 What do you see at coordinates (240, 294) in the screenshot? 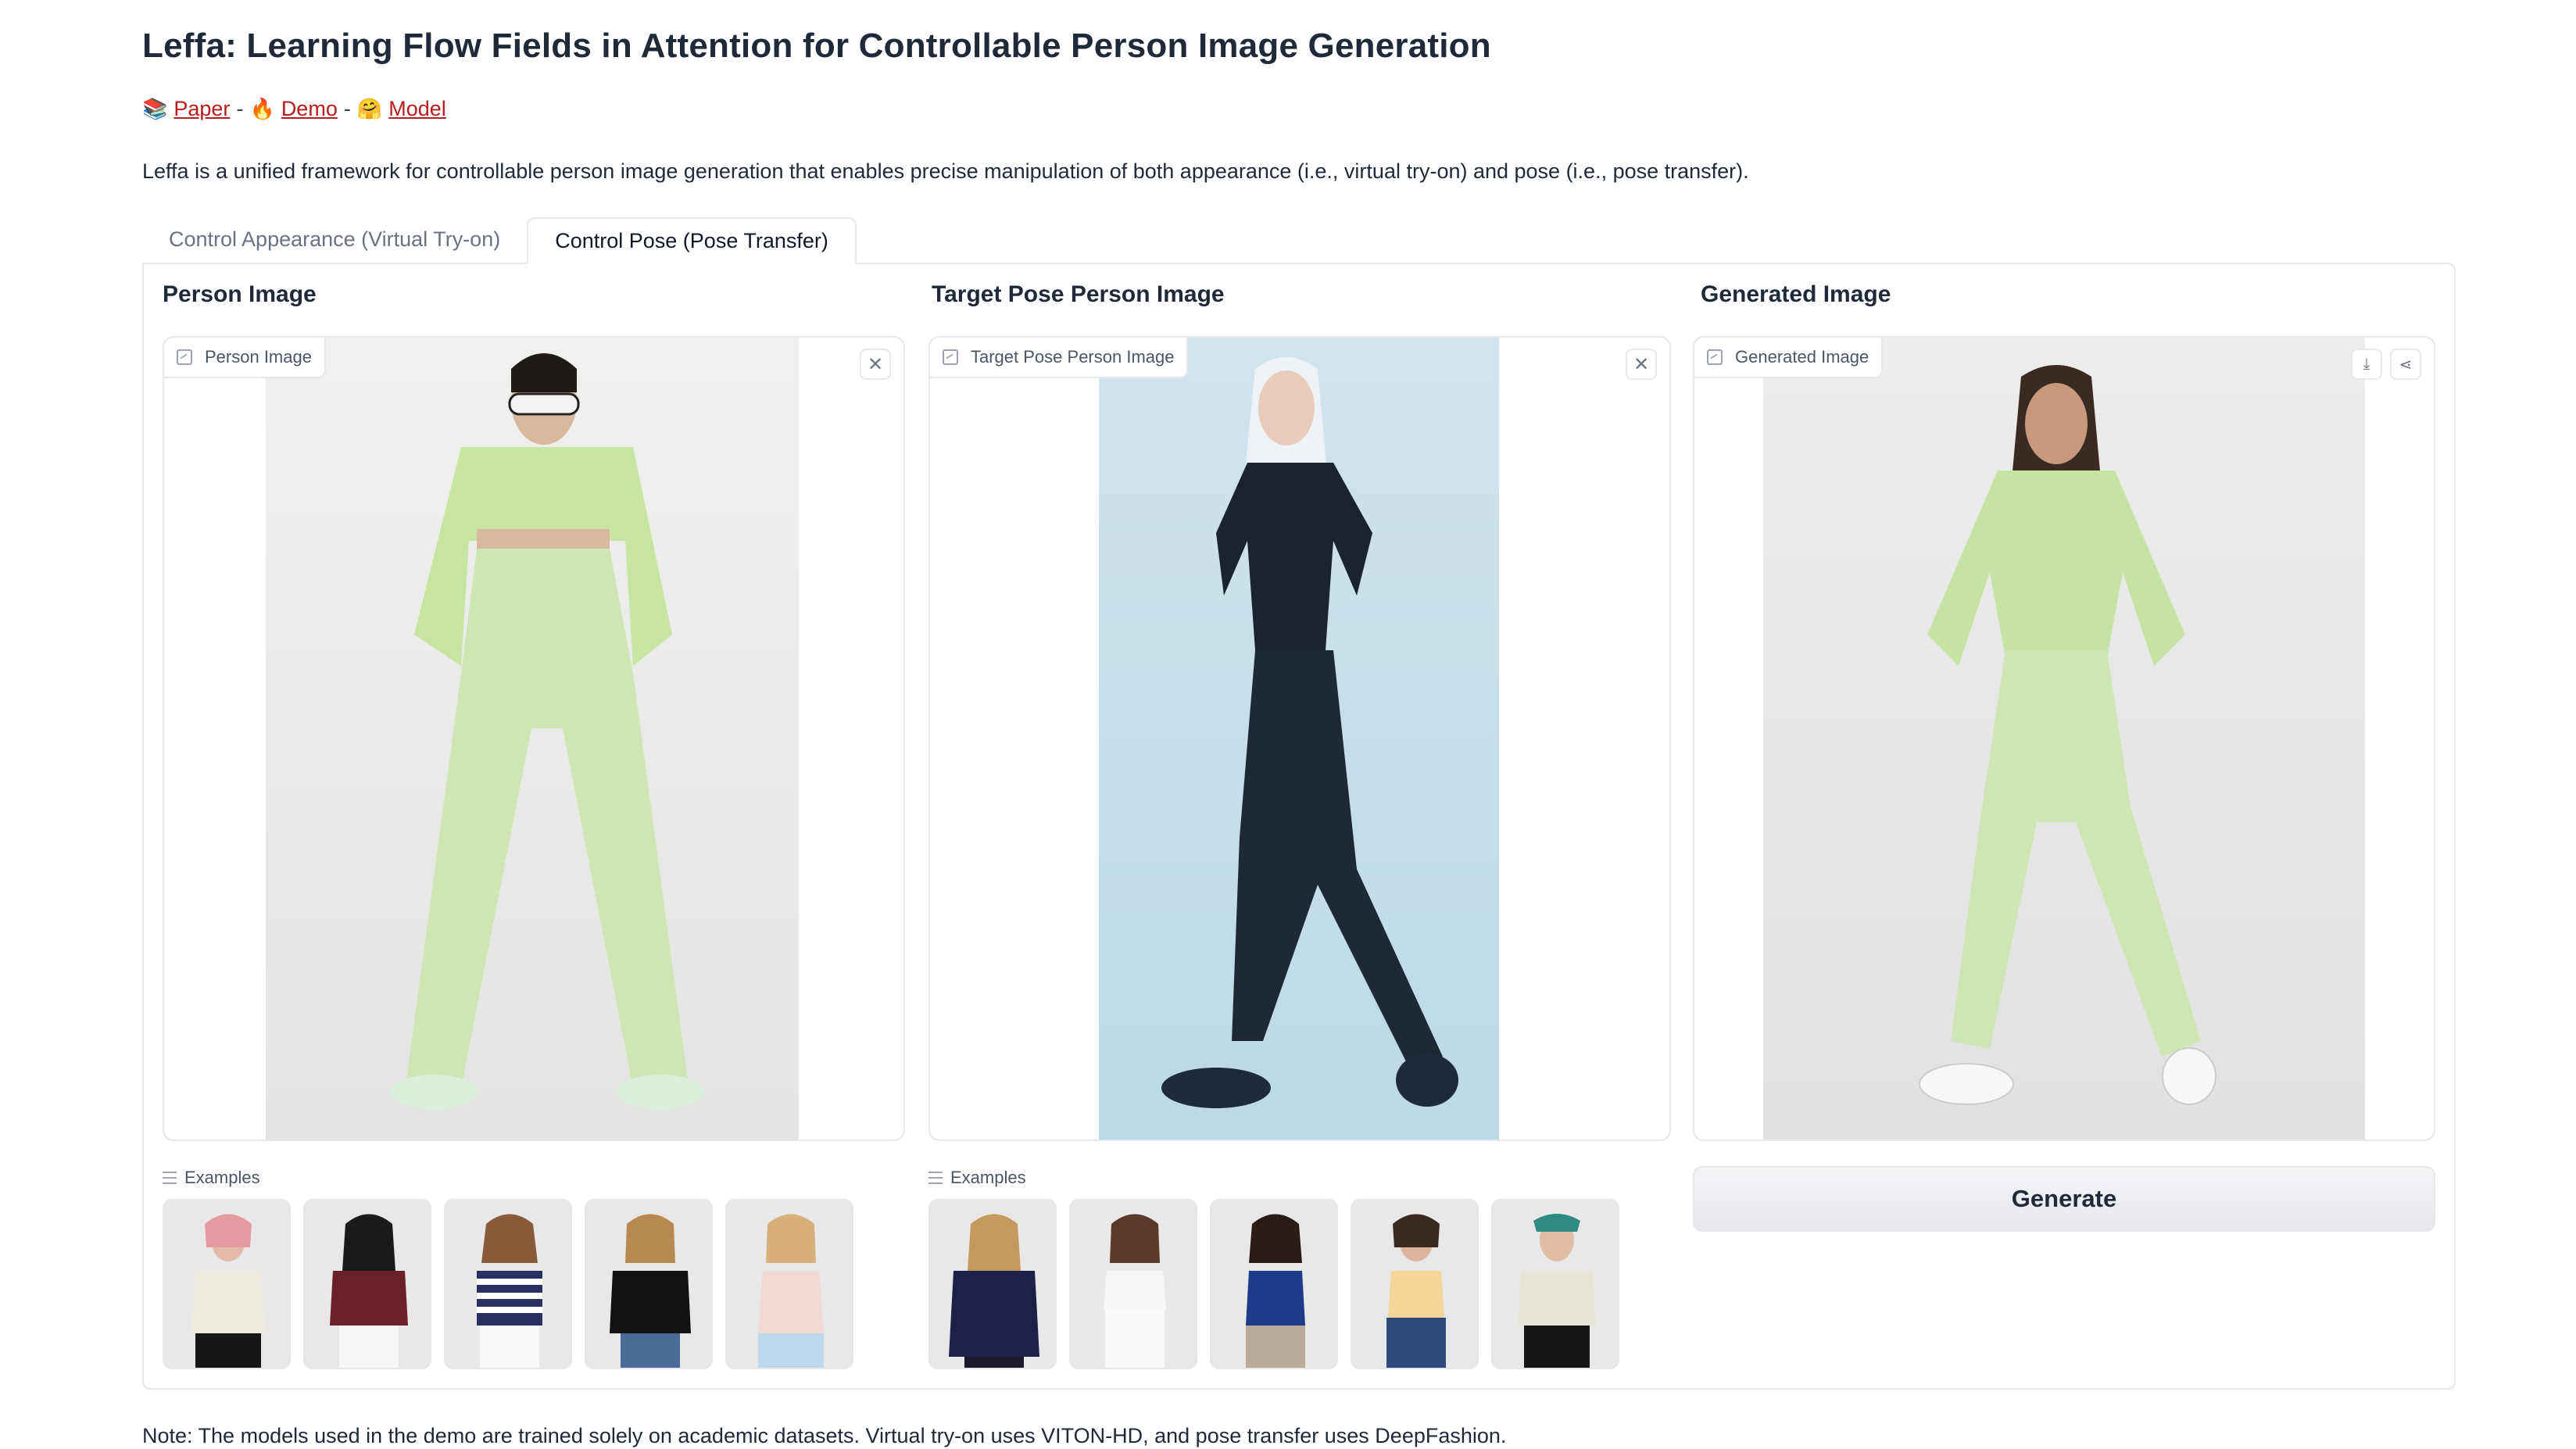
I see `person-image-title: Person Image` at bounding box center [240, 294].